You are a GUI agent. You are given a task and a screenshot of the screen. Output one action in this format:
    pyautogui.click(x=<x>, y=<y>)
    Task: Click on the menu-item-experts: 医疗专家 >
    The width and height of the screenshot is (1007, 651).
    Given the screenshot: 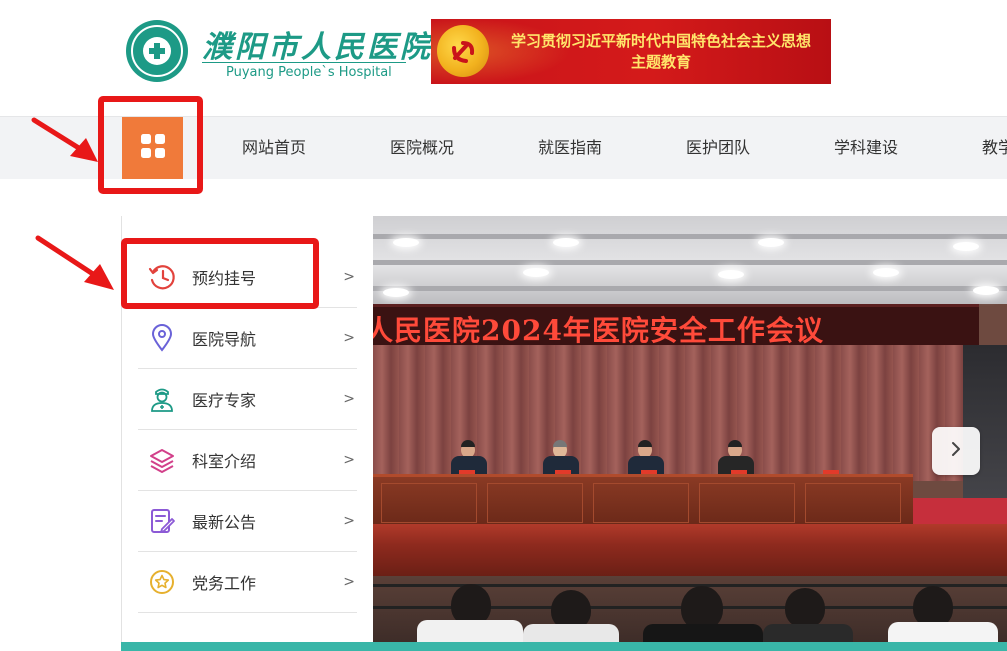 What is the action you would take?
    pyautogui.click(x=247, y=399)
    